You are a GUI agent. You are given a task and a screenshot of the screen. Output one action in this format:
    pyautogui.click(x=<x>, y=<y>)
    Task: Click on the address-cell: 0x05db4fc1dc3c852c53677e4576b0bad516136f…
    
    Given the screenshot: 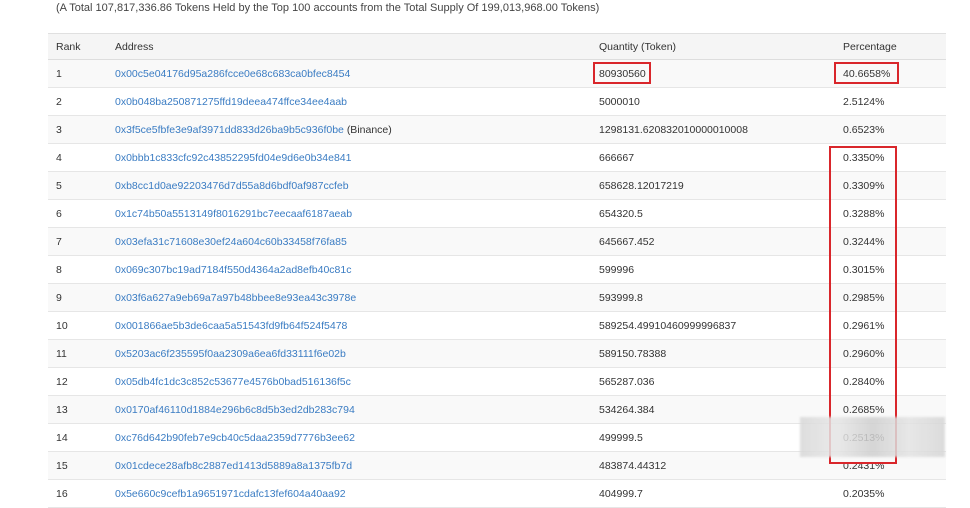 What is the action you would take?
    pyautogui.click(x=349, y=381)
    